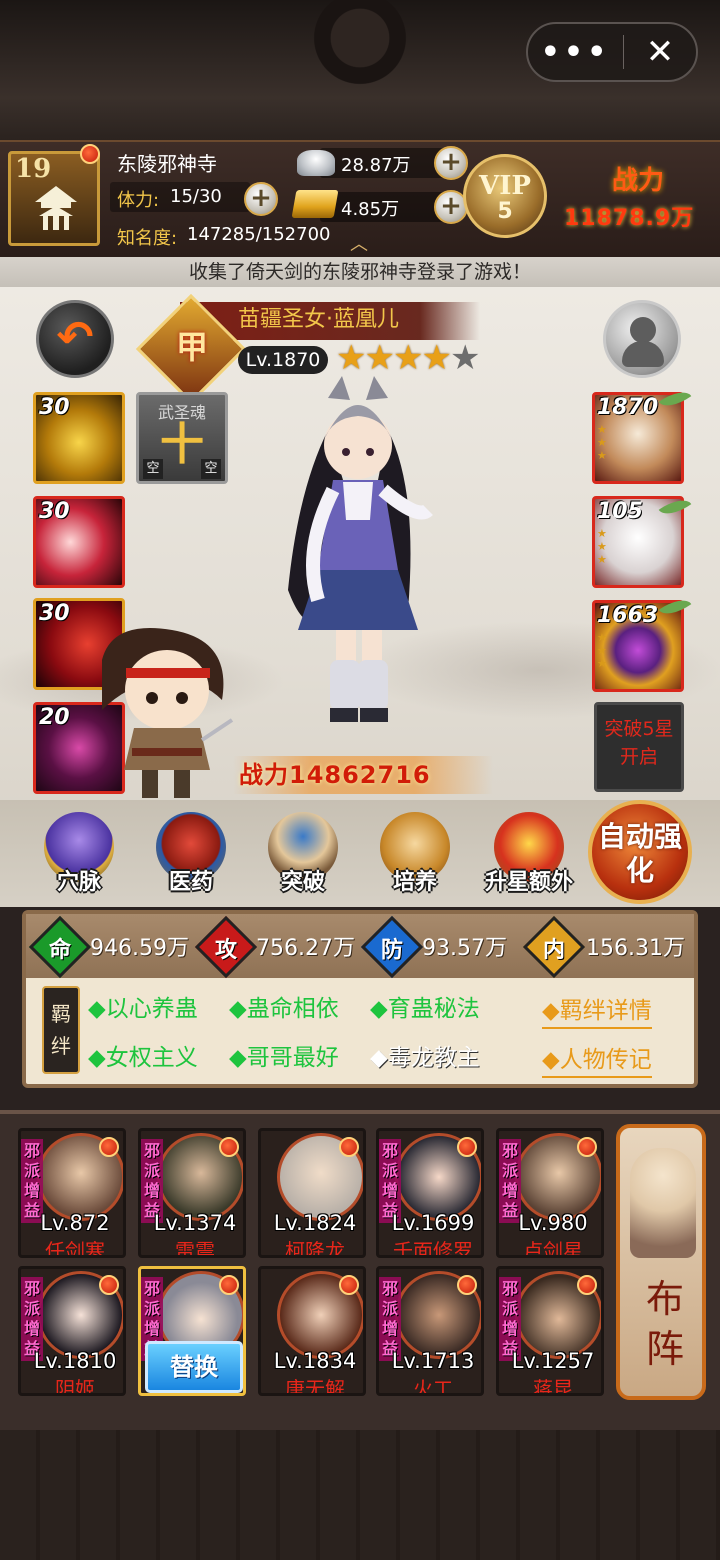 This screenshot has width=720, height=1560. What do you see at coordinates (79, 542) in the screenshot?
I see `skill-slot-2: 30` at bounding box center [79, 542].